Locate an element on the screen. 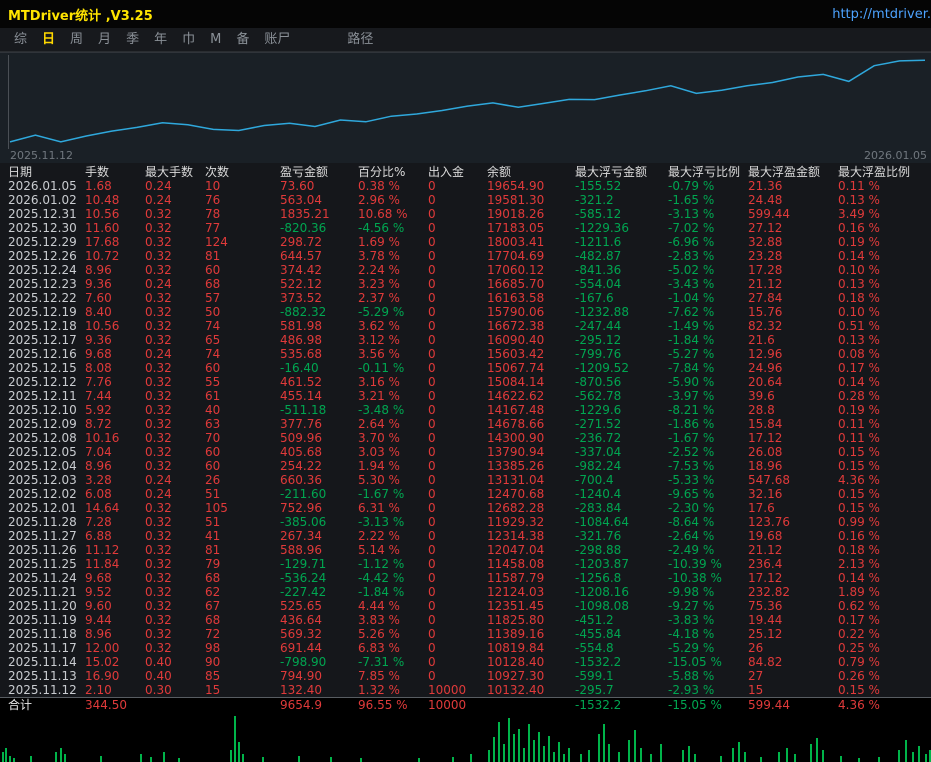 This screenshot has width=931, height=762. cell: -1203.87 is located at coordinates (602, 564).